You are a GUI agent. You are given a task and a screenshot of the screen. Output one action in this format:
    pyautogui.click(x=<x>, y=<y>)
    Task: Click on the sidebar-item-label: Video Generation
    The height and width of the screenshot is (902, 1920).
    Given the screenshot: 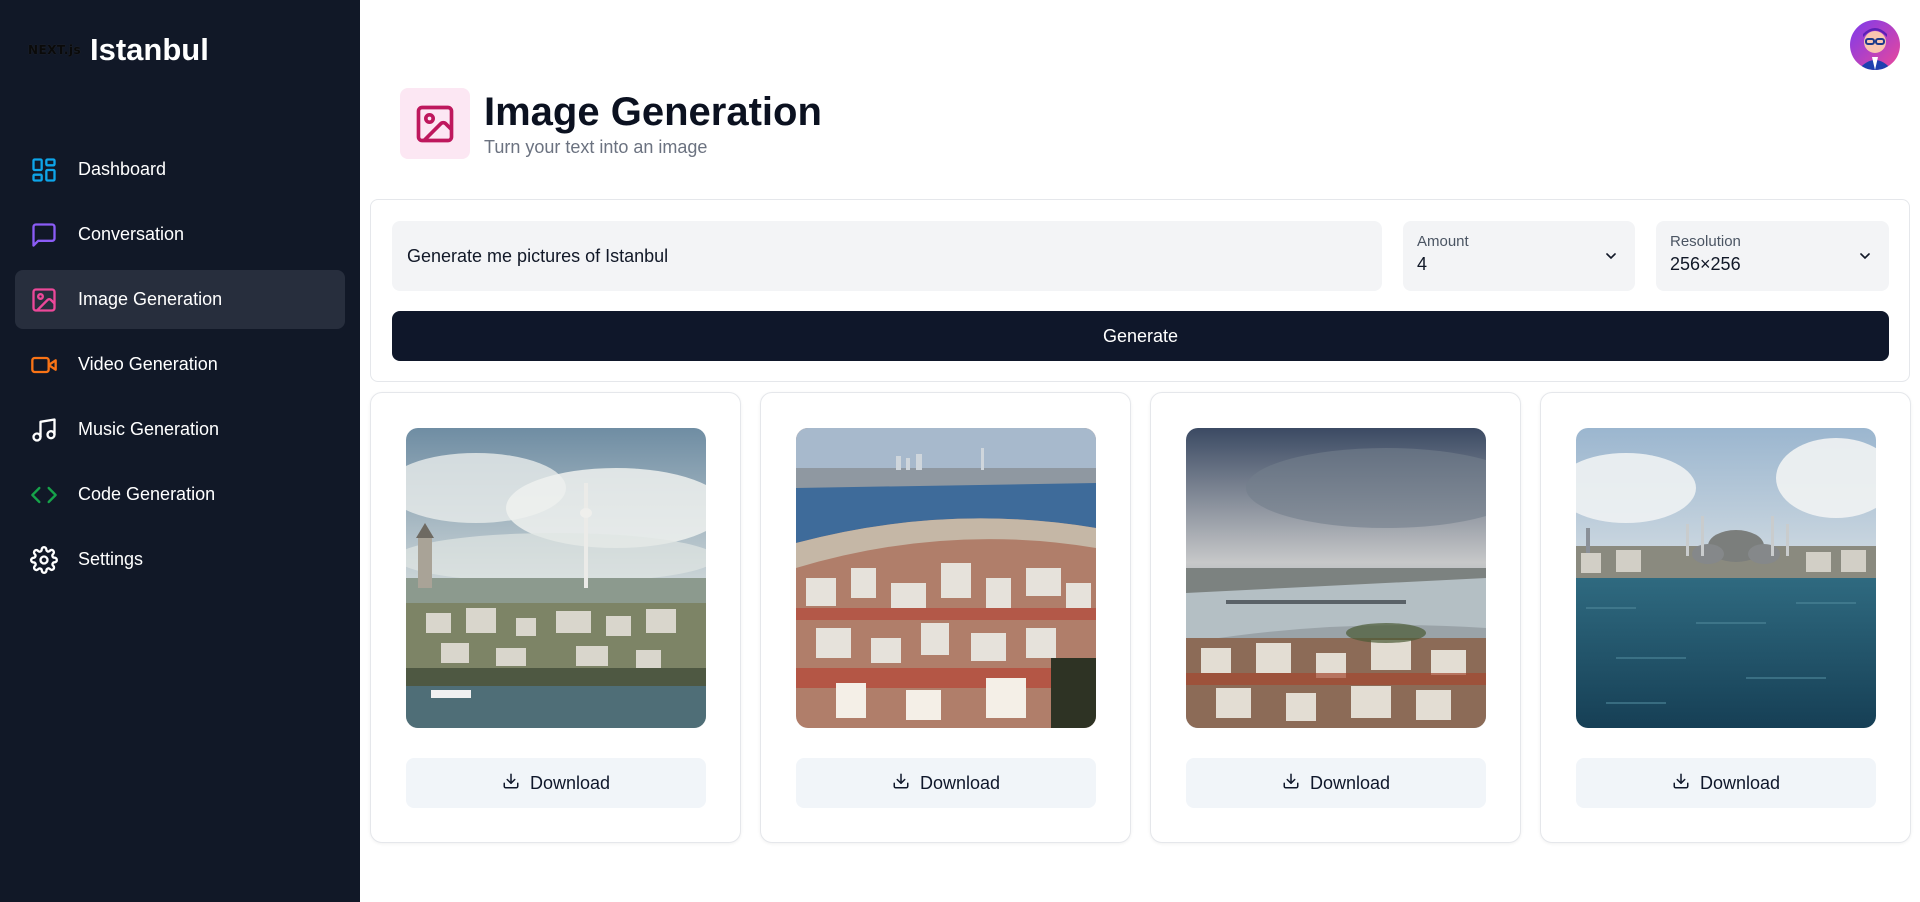 What is the action you would take?
    pyautogui.click(x=148, y=364)
    